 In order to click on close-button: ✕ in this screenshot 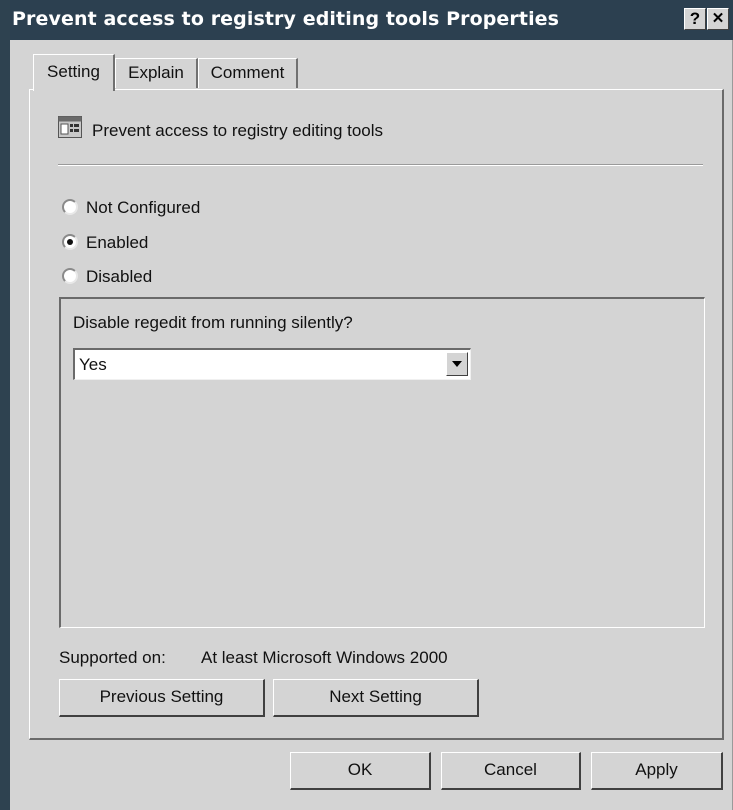, I will do `click(718, 19)`.